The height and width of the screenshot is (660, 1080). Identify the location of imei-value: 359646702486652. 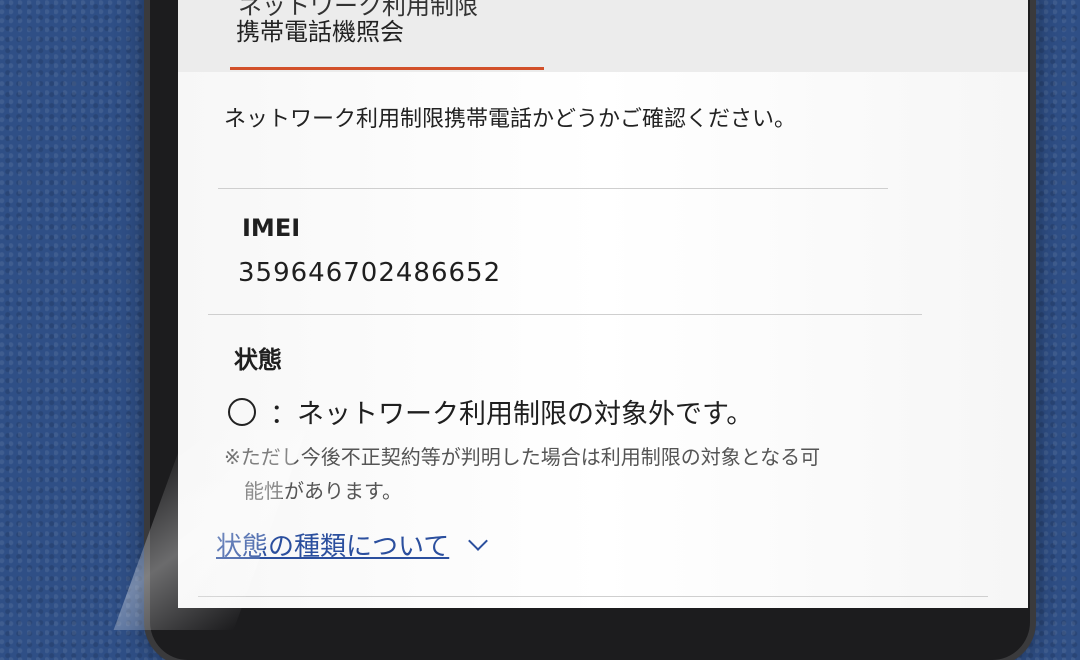
(370, 273).